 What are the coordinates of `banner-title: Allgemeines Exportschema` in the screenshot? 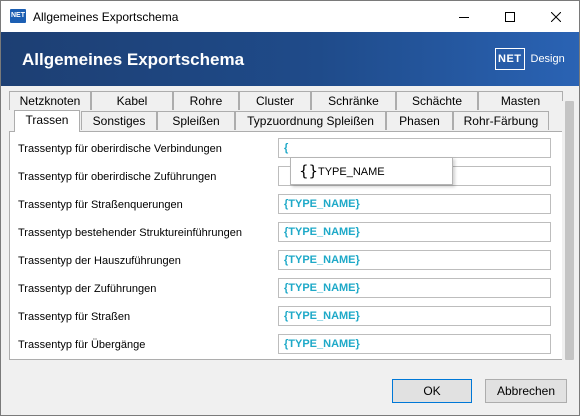 It's located at (133, 59).